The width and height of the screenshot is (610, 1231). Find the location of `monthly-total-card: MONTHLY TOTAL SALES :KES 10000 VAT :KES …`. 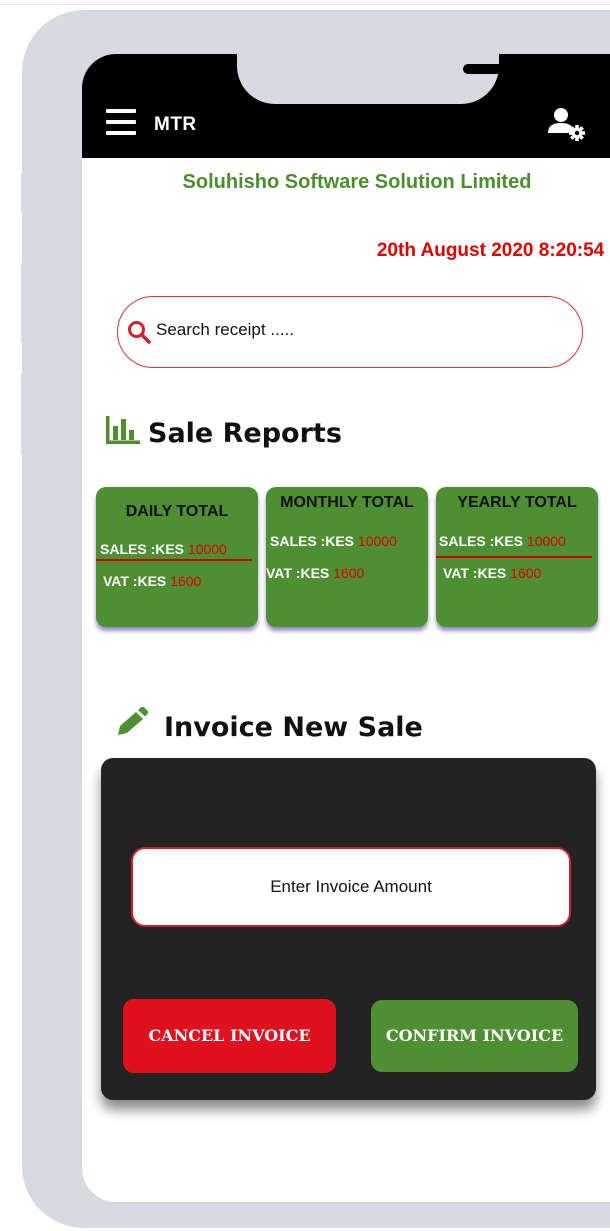

monthly-total-card: MONTHLY TOTAL SALES :KES 10000 VAT :KES … is located at coordinates (347, 557).